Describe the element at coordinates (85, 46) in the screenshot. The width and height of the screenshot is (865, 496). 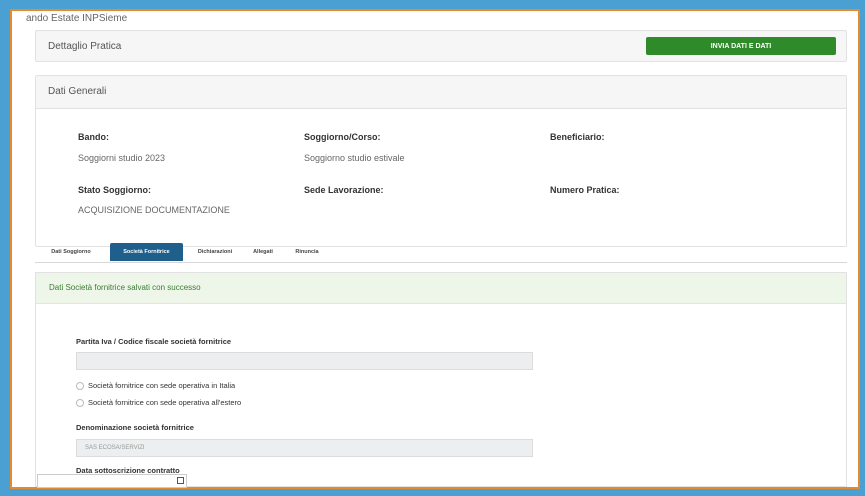
I see `detail-title: Dettaglio Pratica` at that location.